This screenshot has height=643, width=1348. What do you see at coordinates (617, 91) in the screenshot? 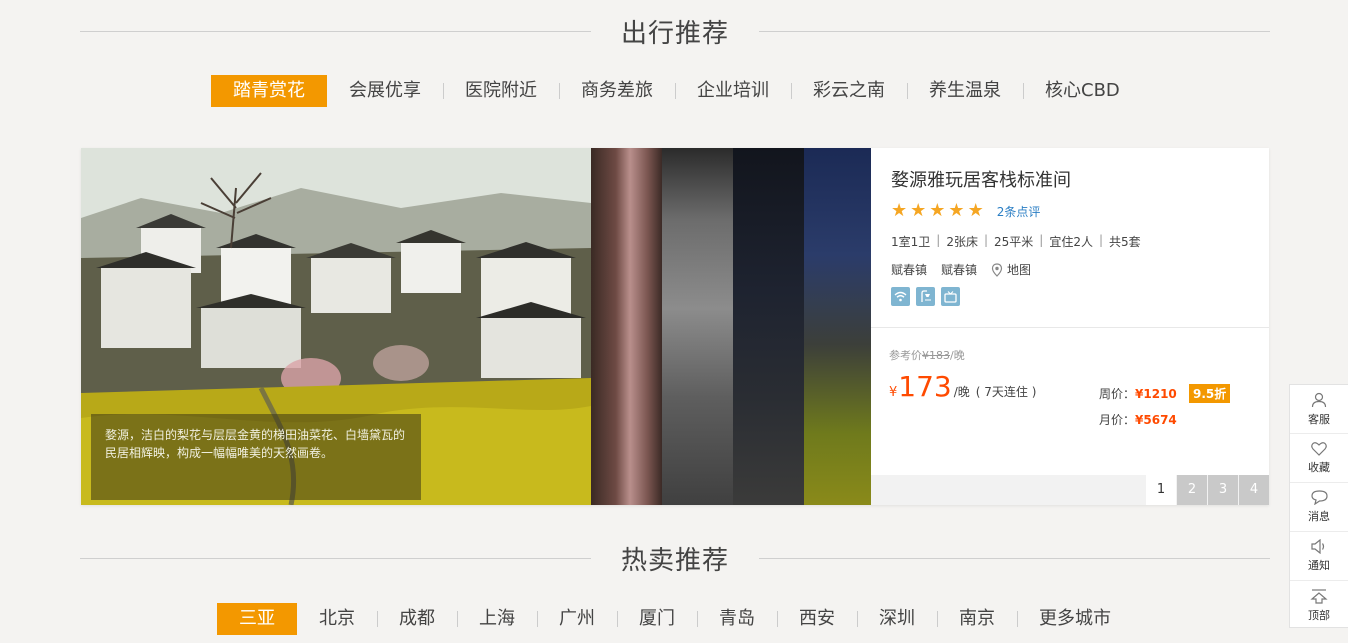
I see `tab-shangwu: 商务差旅` at bounding box center [617, 91].